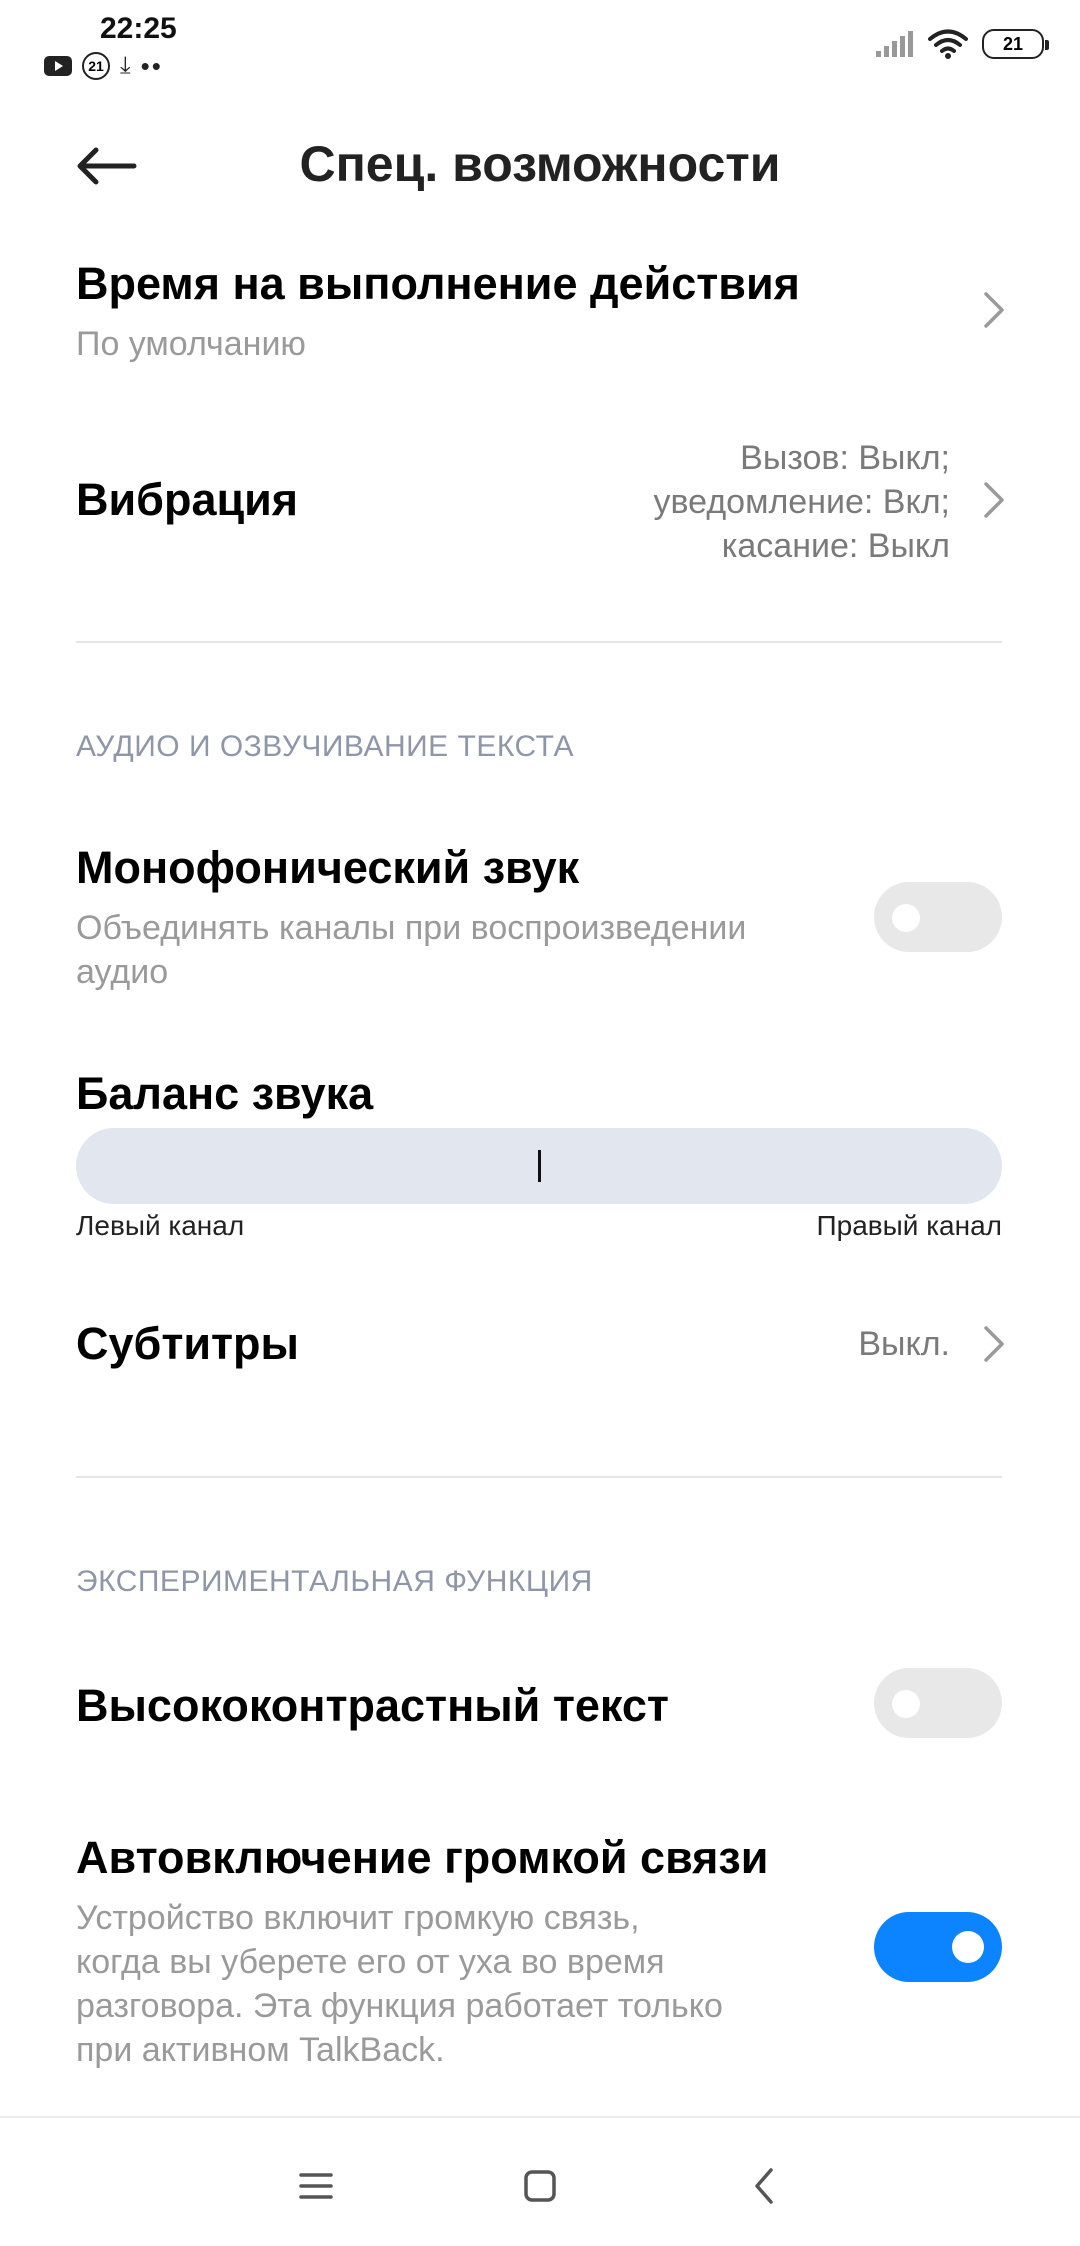  What do you see at coordinates (938, 1703) in the screenshot?
I see `high-contrast-toggle` at bounding box center [938, 1703].